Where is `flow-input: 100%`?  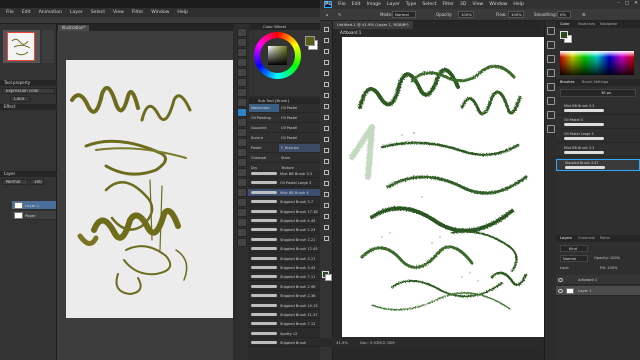 flow-input: 100% is located at coordinates (516, 14).